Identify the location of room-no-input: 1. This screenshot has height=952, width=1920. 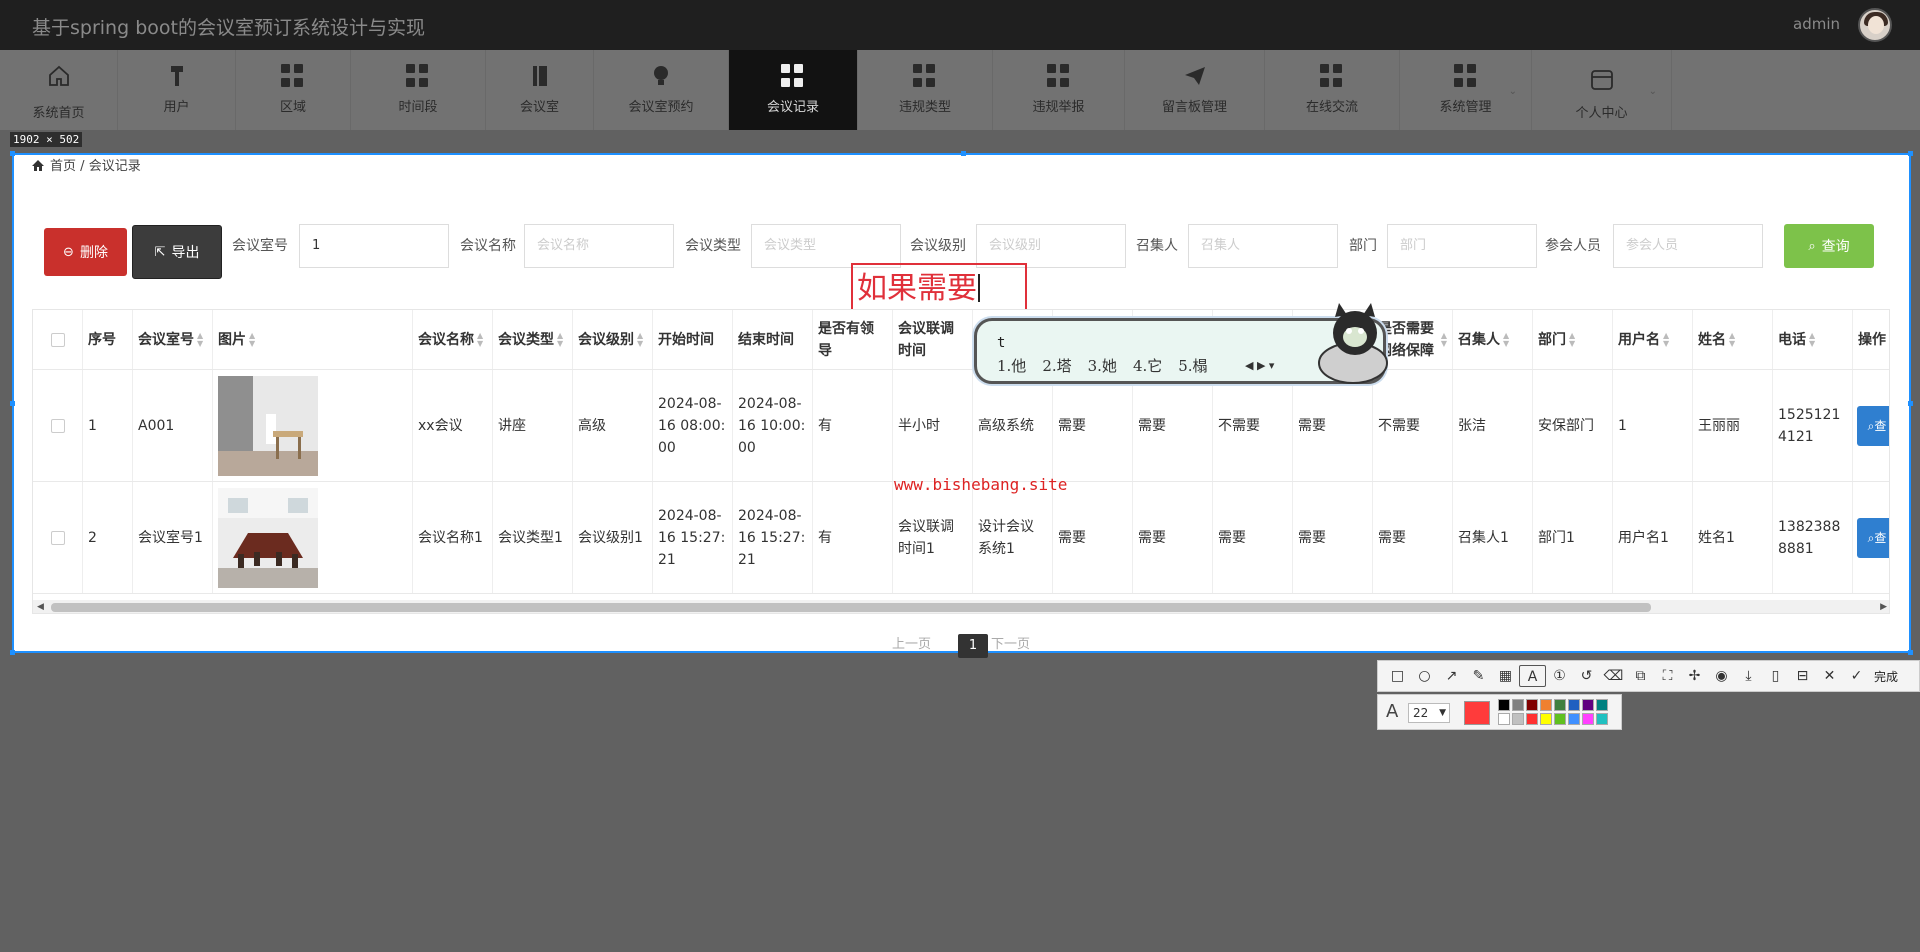
(374, 246).